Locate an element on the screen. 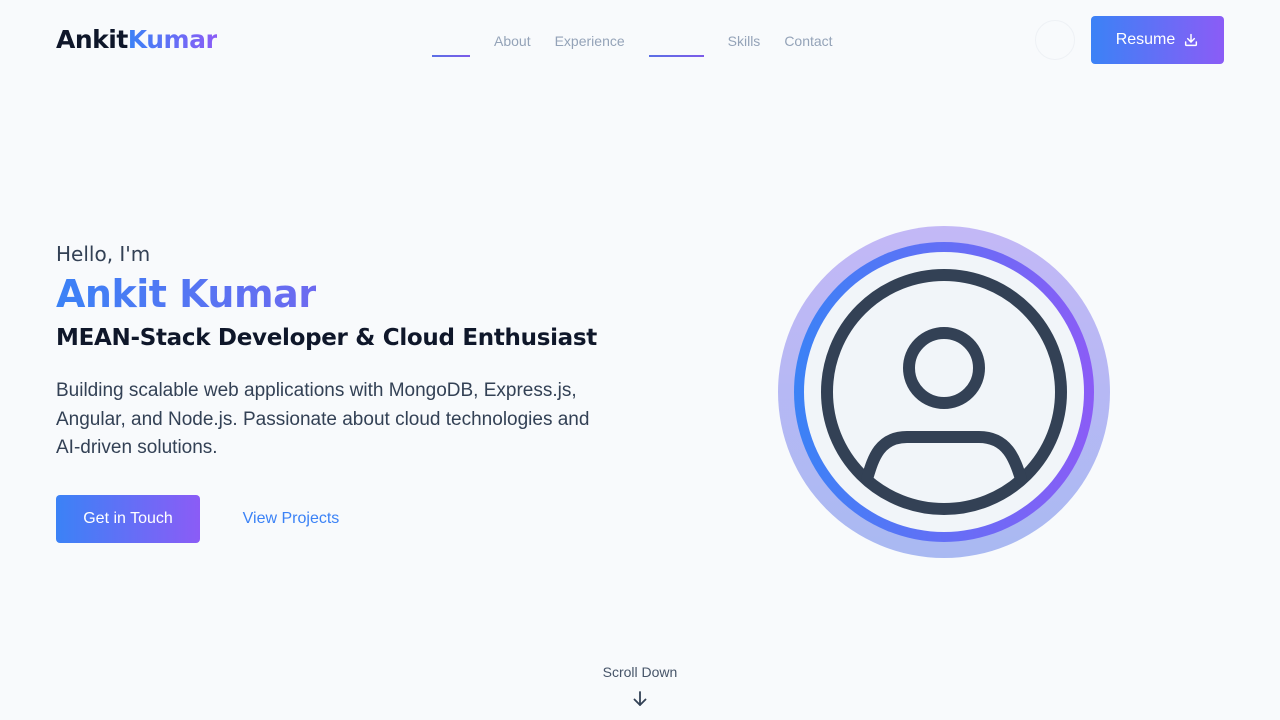  view-projects-button: View Projects is located at coordinates (291, 519).